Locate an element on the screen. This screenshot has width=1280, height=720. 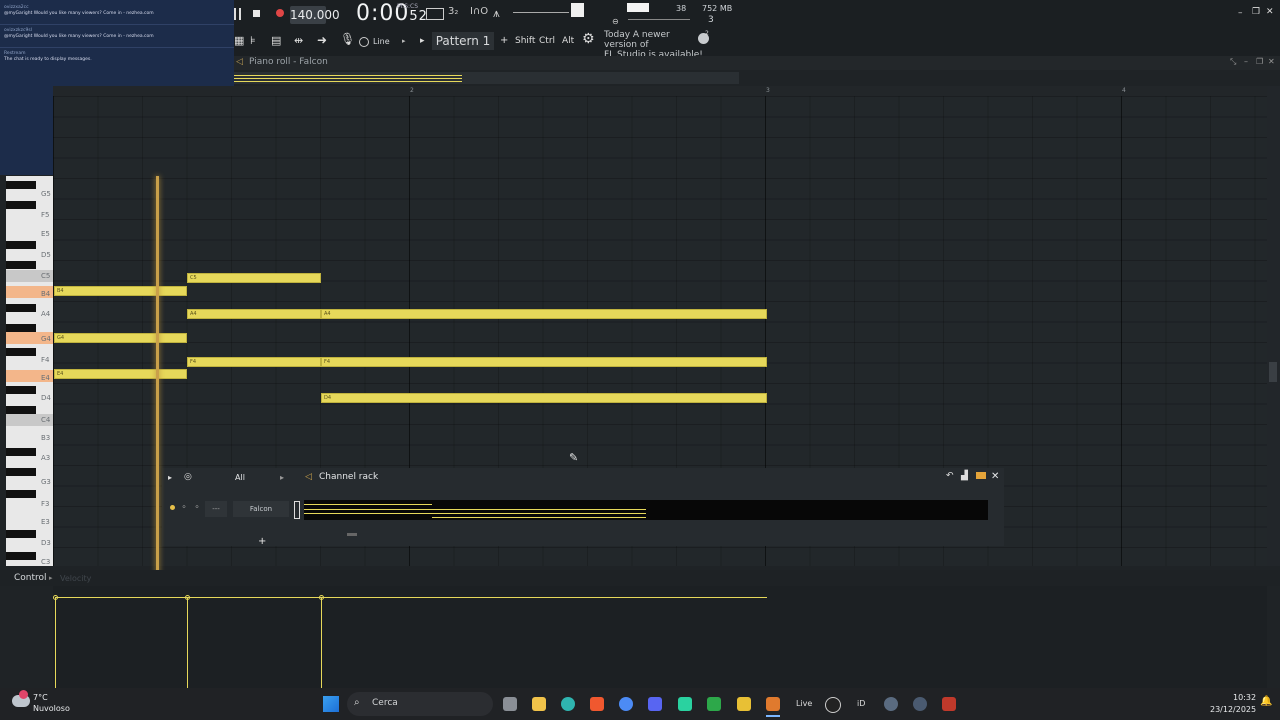
snap-mode: Line is located at coordinates (381, 41).